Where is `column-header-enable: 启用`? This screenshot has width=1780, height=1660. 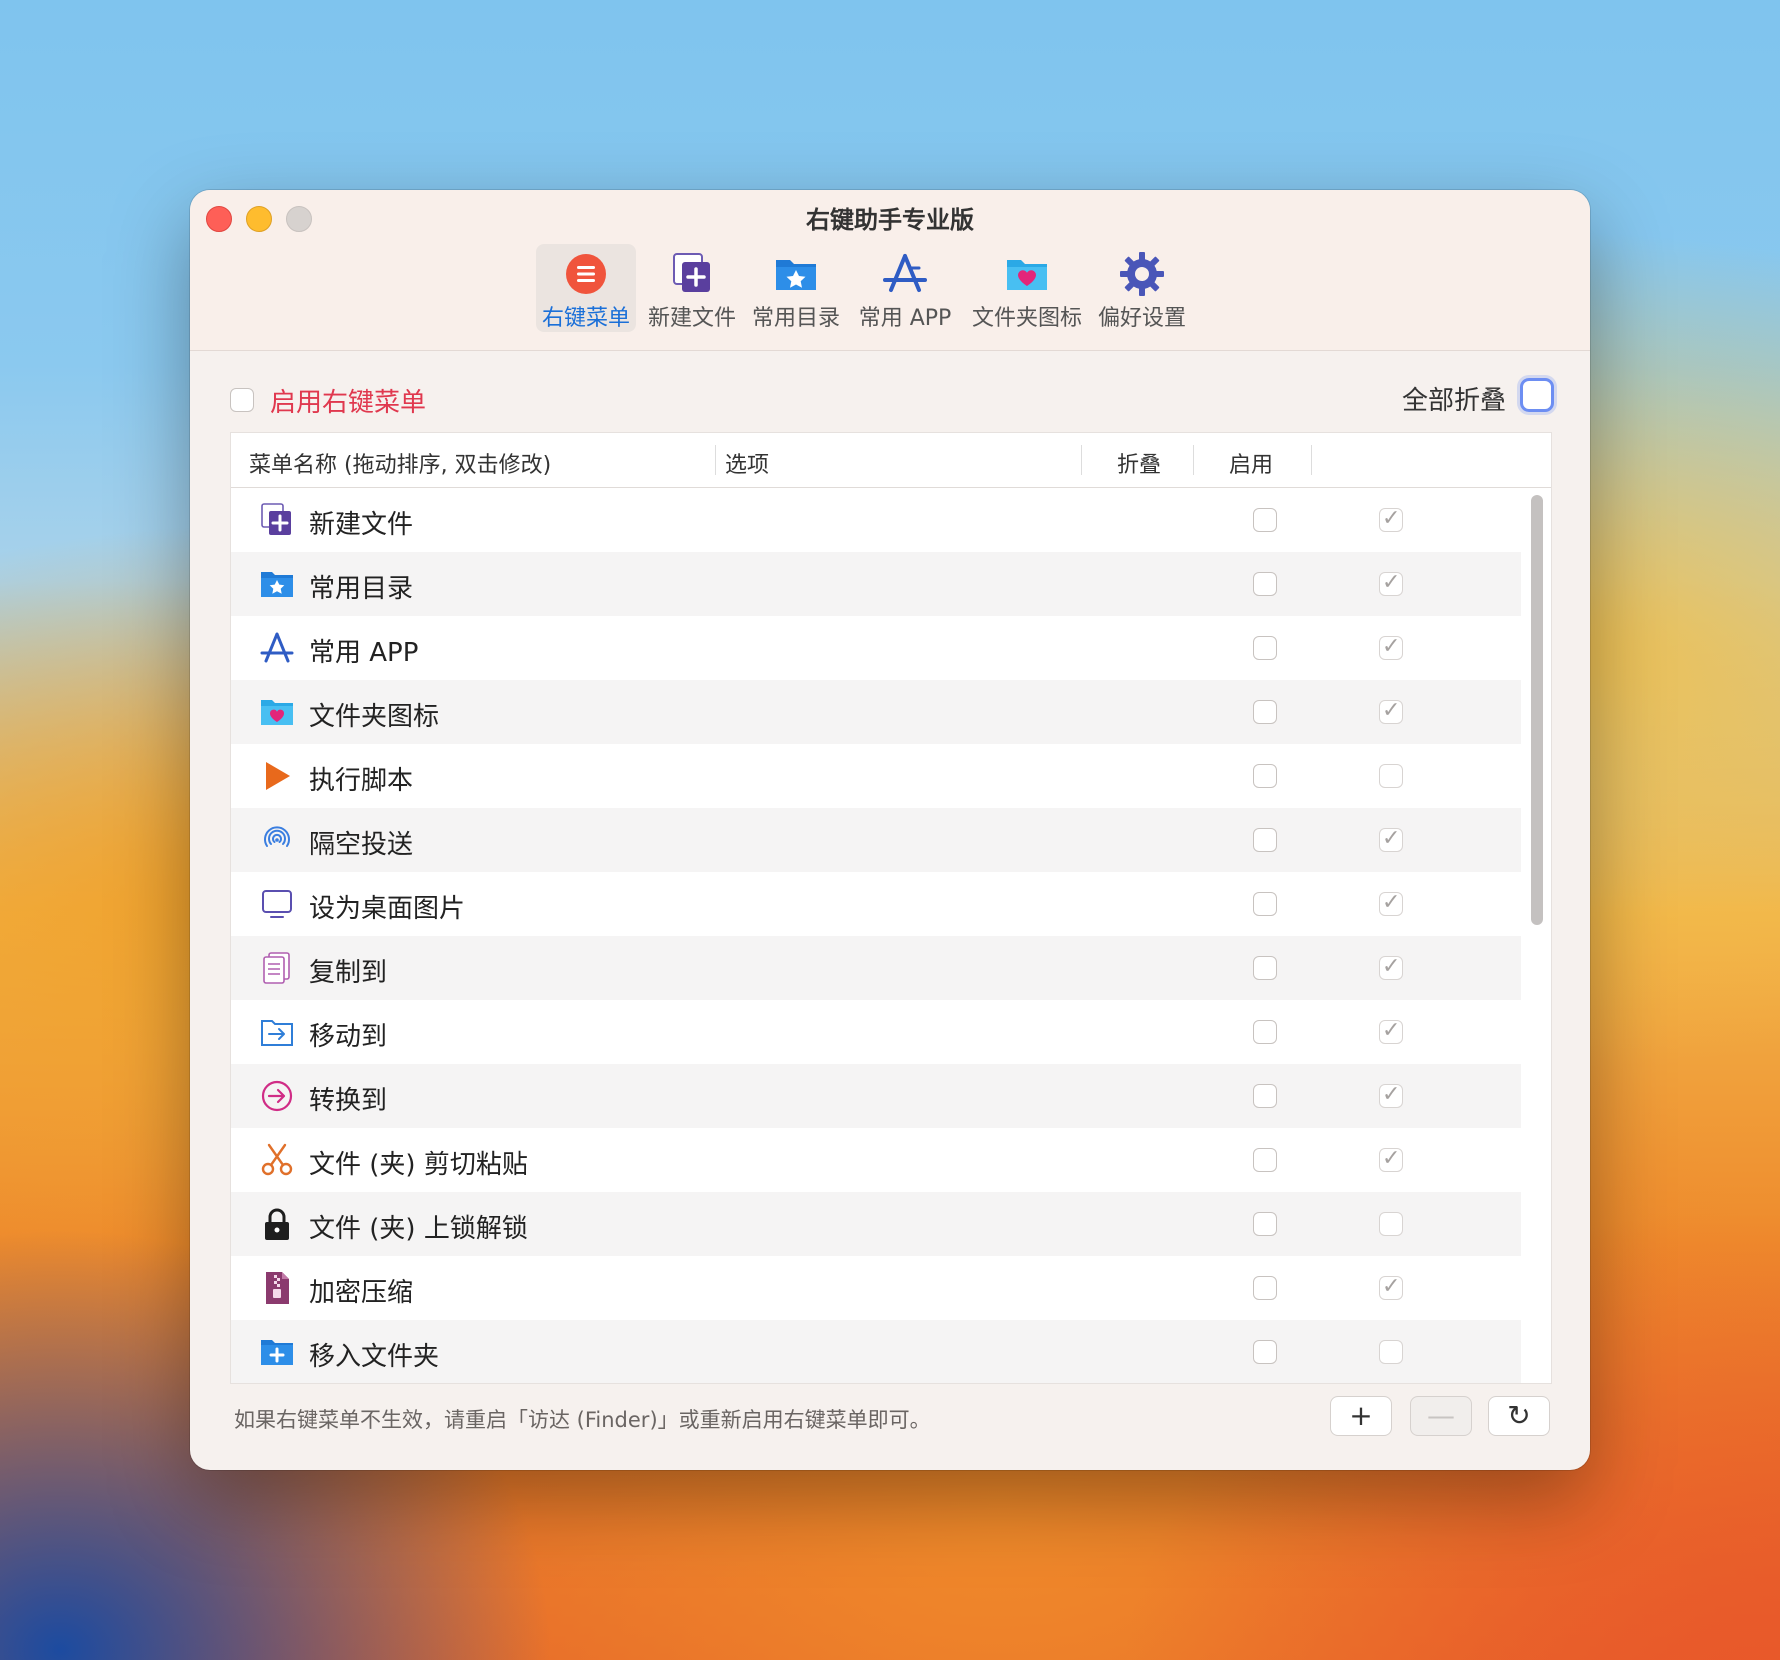
column-header-enable: 启用 is located at coordinates (1251, 463).